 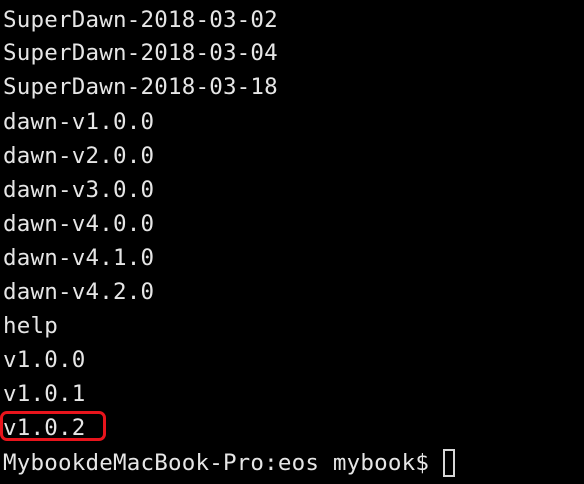 I want to click on output-line: SuperDawn-2018-03-04, so click(x=140, y=53).